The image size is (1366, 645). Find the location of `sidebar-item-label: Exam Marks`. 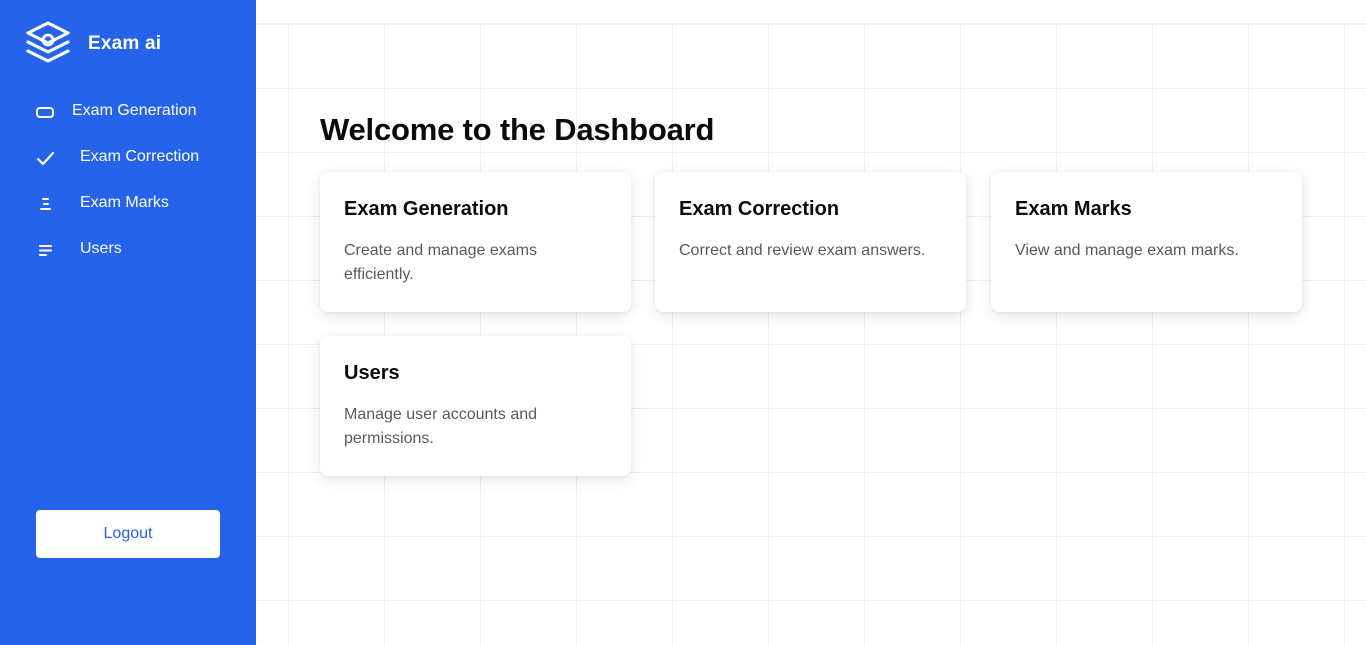

sidebar-item-label: Exam Marks is located at coordinates (124, 202).